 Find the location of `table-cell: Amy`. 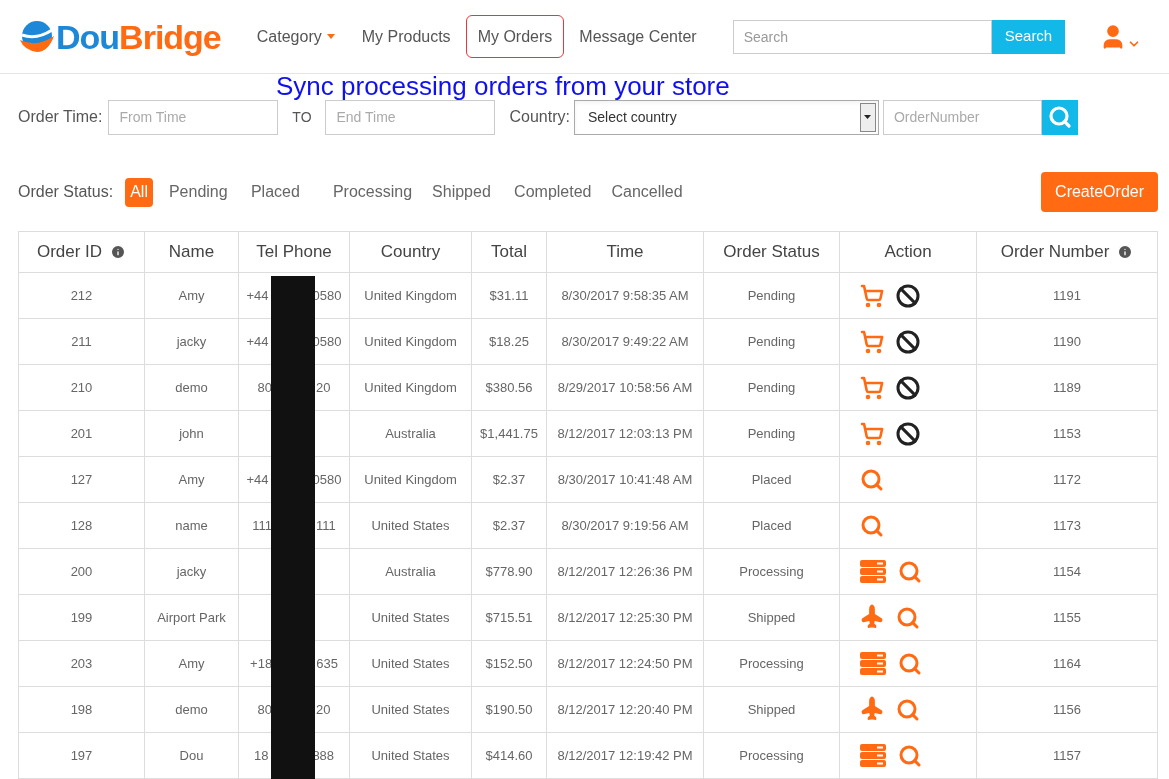

table-cell: Amy is located at coordinates (191, 663).